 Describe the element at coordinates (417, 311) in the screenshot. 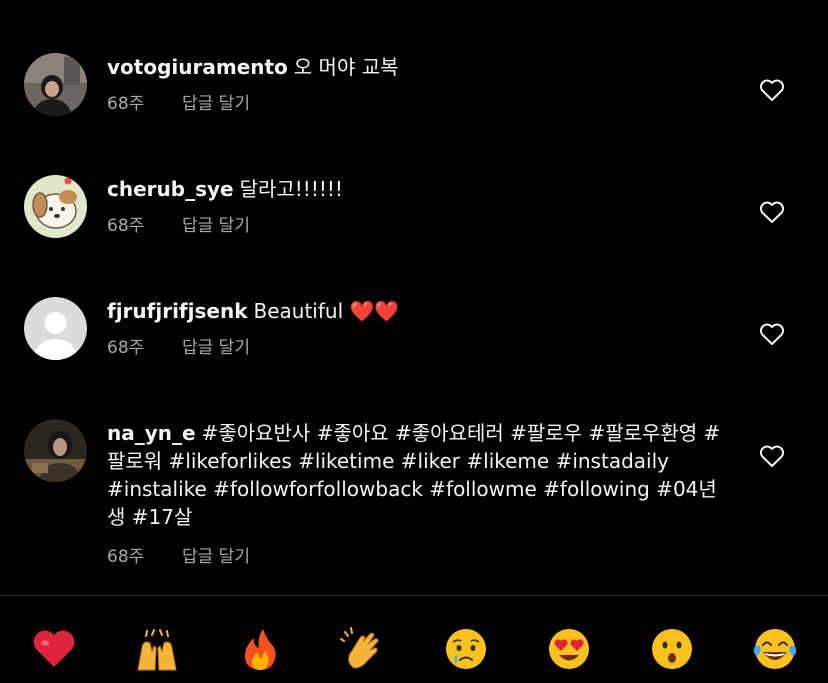

I see `comment-text: fjrufjrifjsenk Beautiful ❤️❤️` at that location.